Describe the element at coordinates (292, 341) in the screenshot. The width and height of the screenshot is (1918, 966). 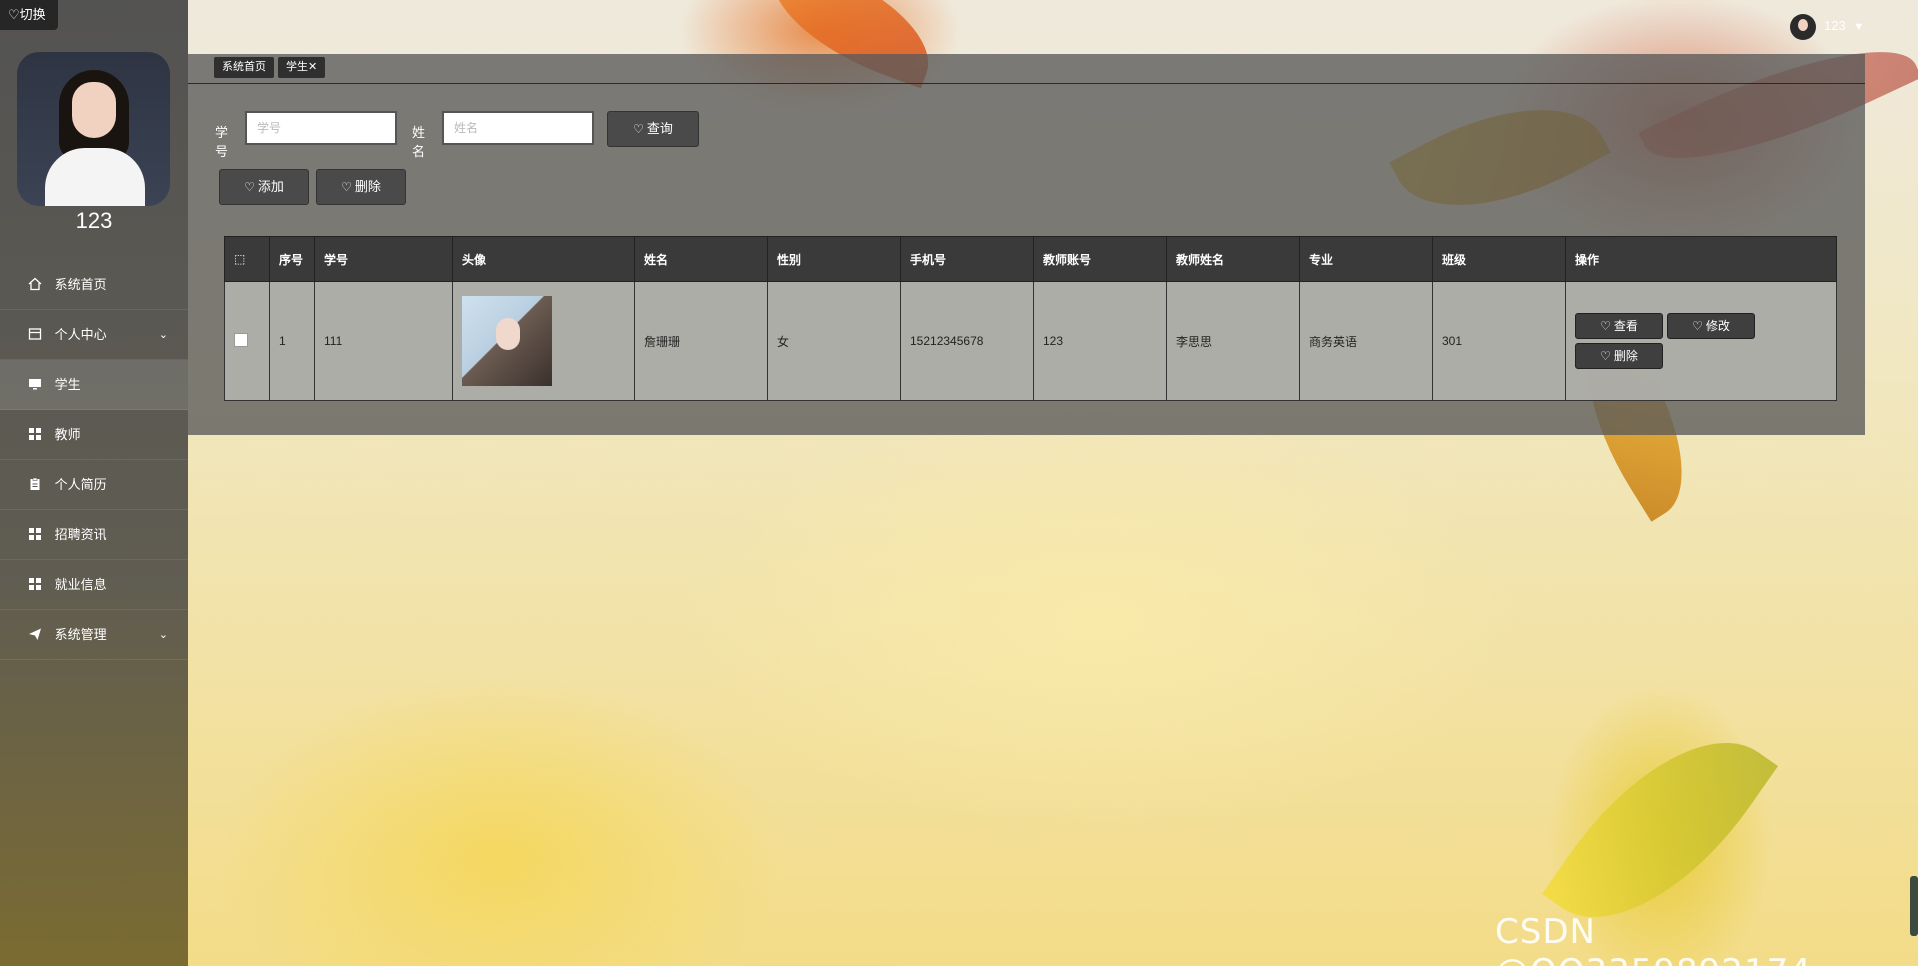
I see `cell-index: 1` at that location.